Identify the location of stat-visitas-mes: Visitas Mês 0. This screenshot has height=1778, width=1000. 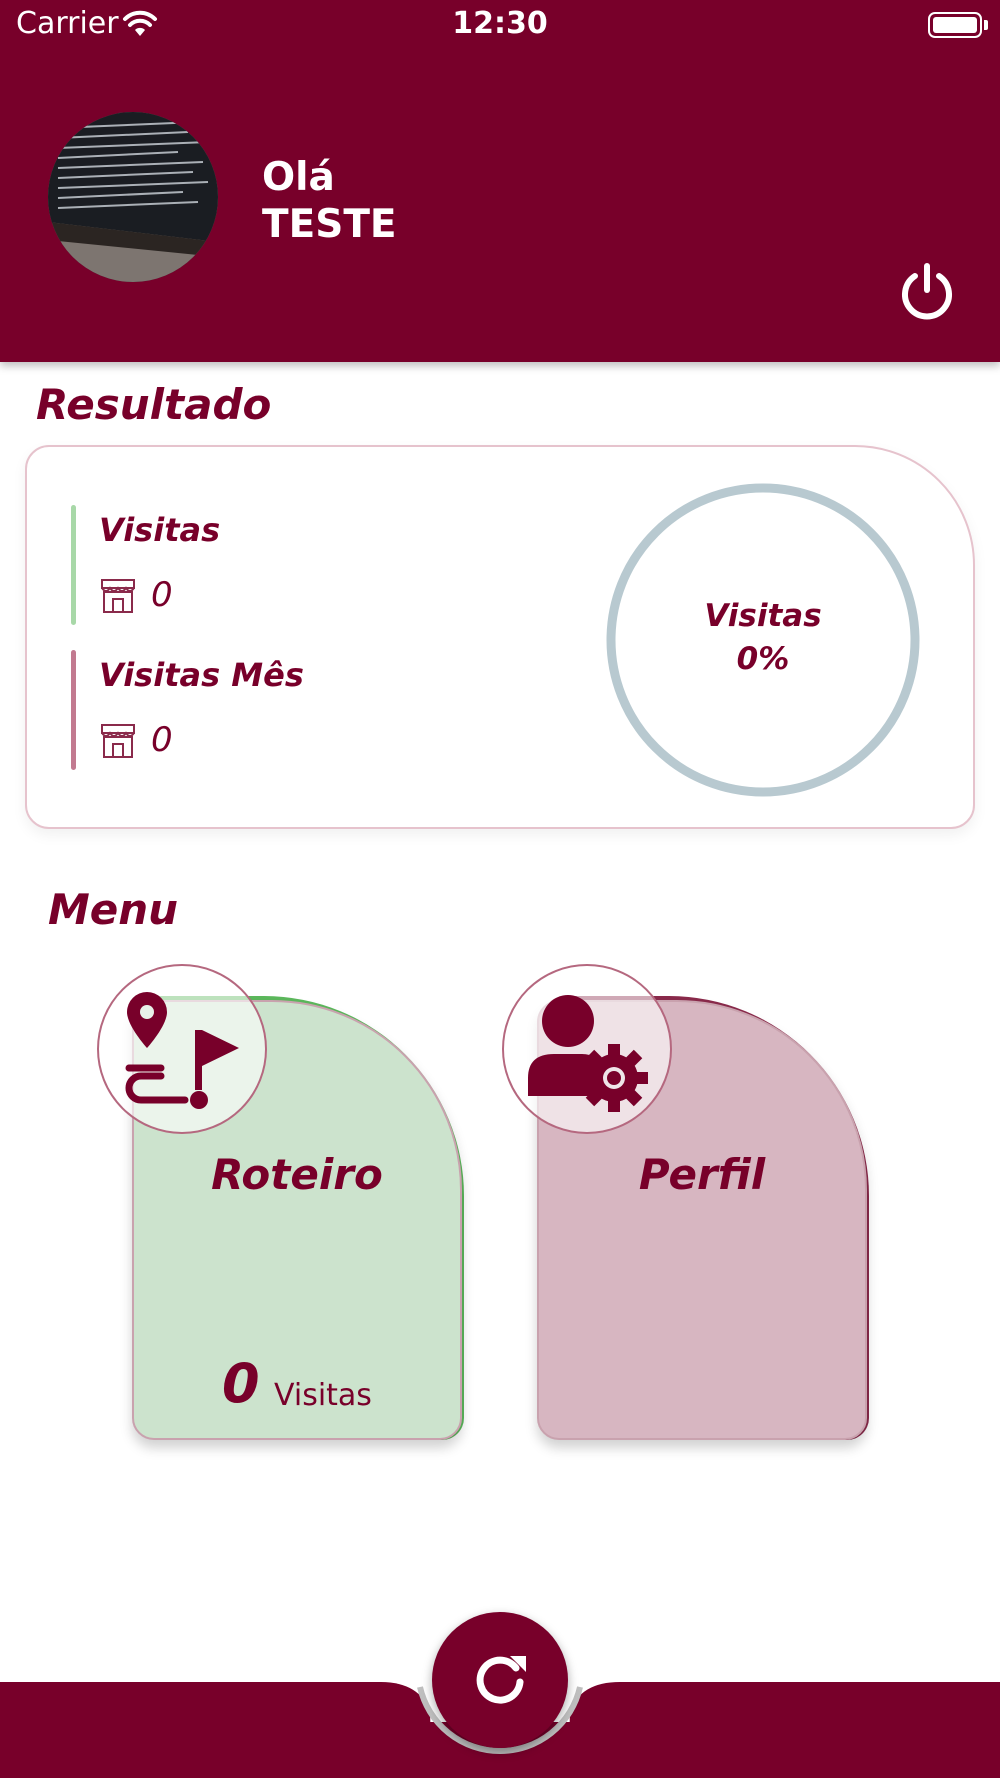
(271, 710).